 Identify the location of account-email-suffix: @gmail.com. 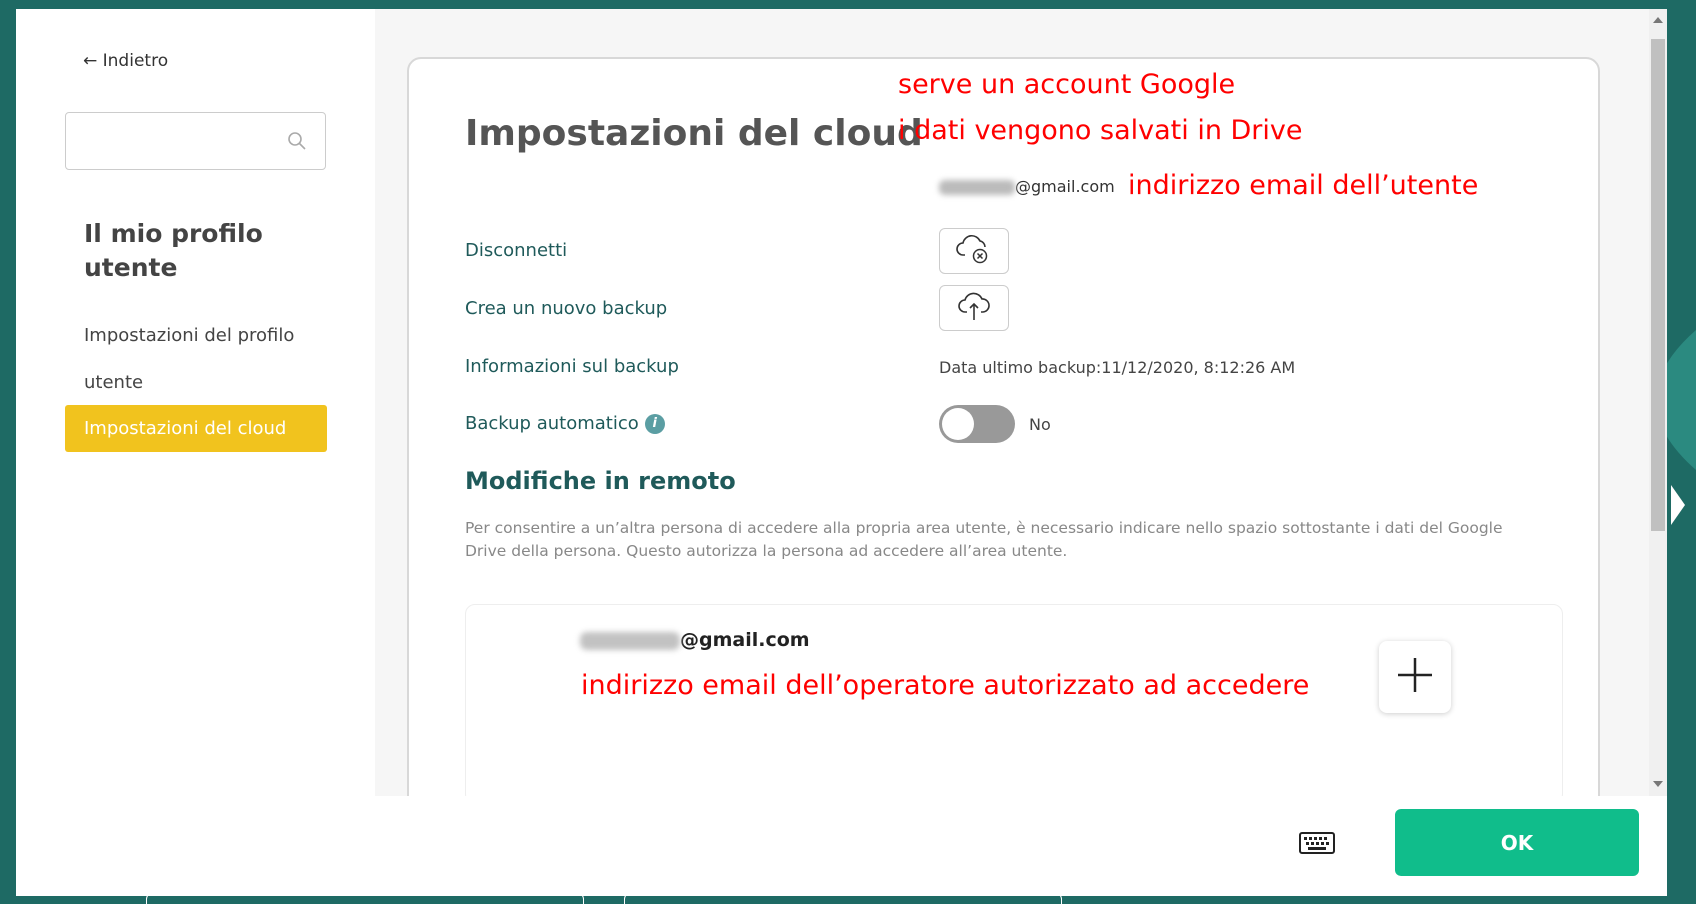
(1065, 186).